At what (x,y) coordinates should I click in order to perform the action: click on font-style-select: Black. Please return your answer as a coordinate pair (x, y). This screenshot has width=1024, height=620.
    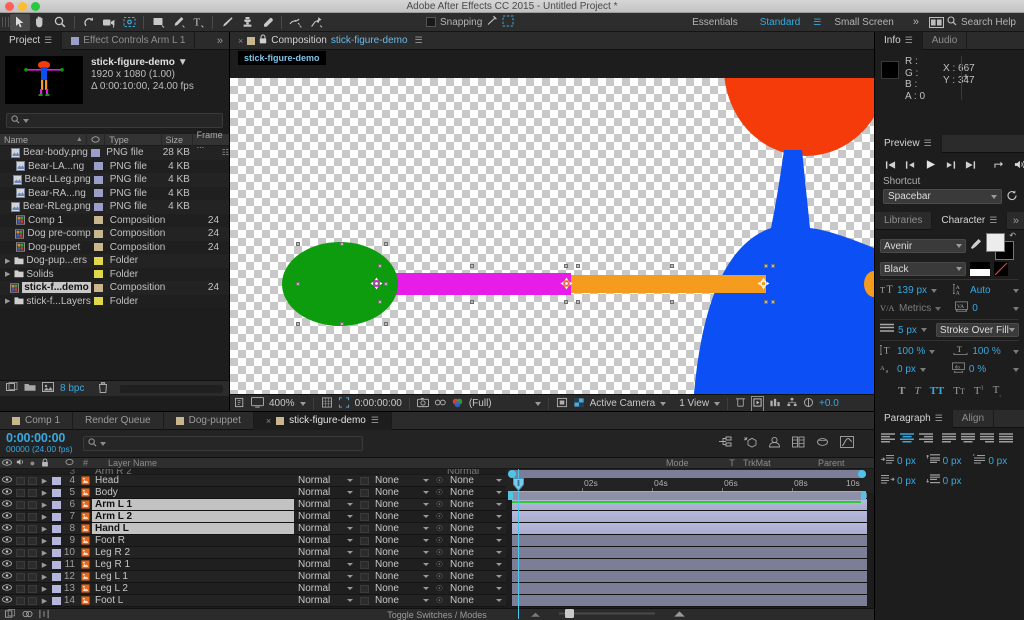
    Looking at the image, I should click on (923, 269).